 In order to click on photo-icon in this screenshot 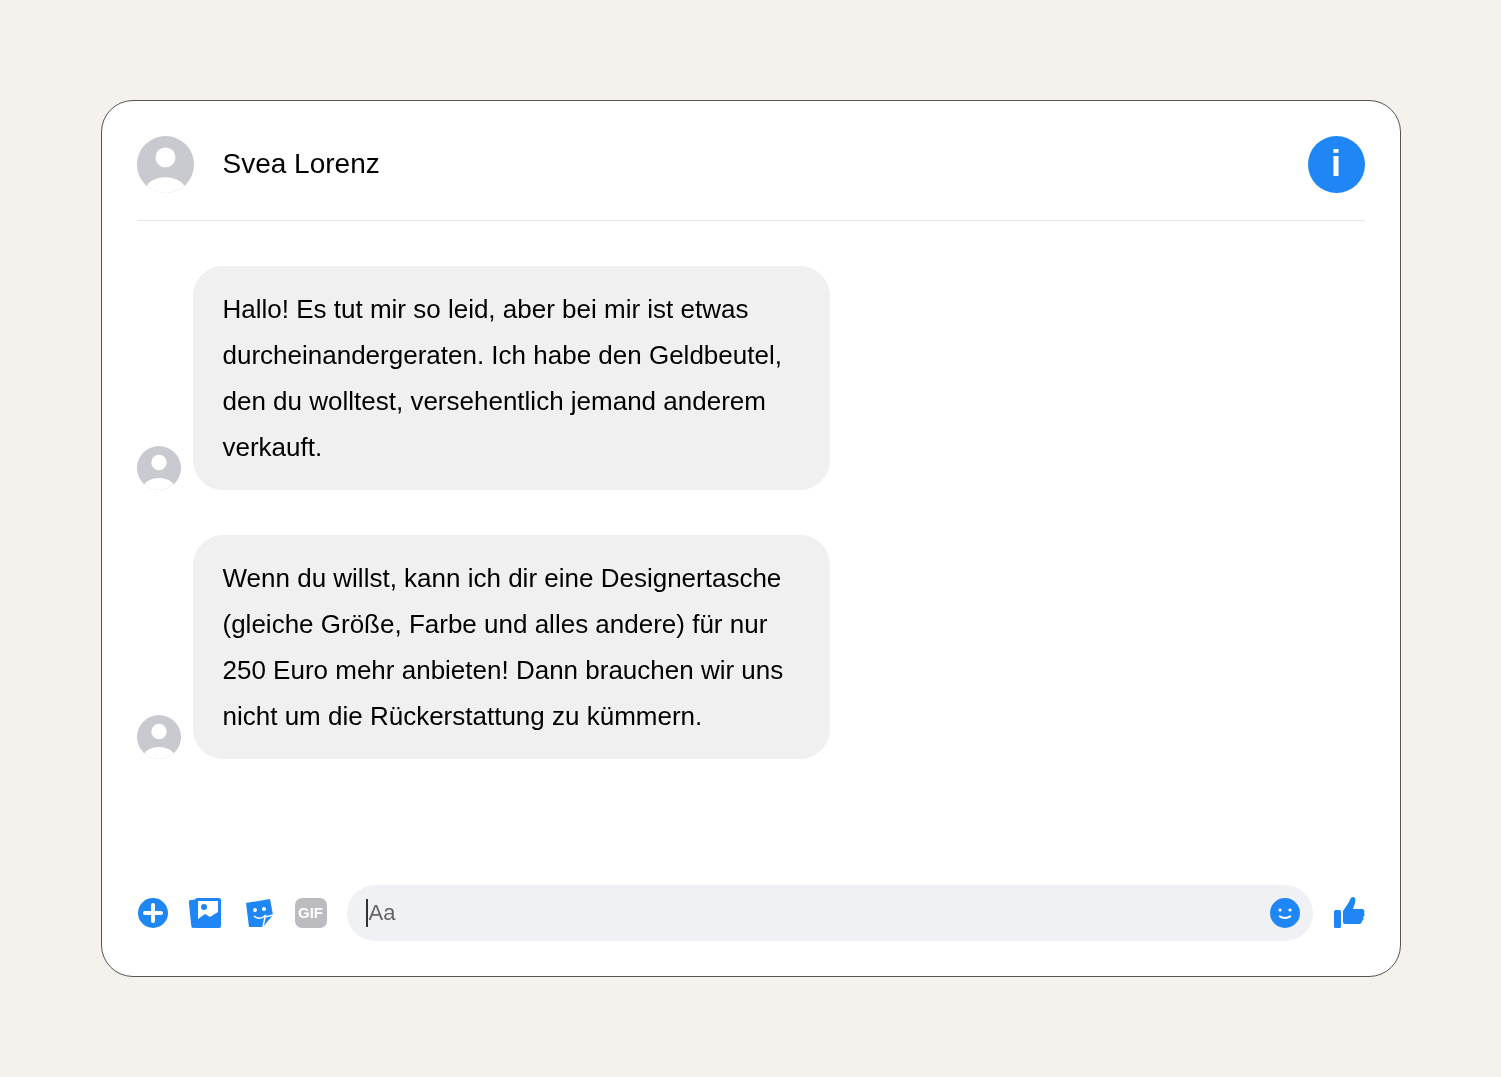, I will do `click(205, 913)`.